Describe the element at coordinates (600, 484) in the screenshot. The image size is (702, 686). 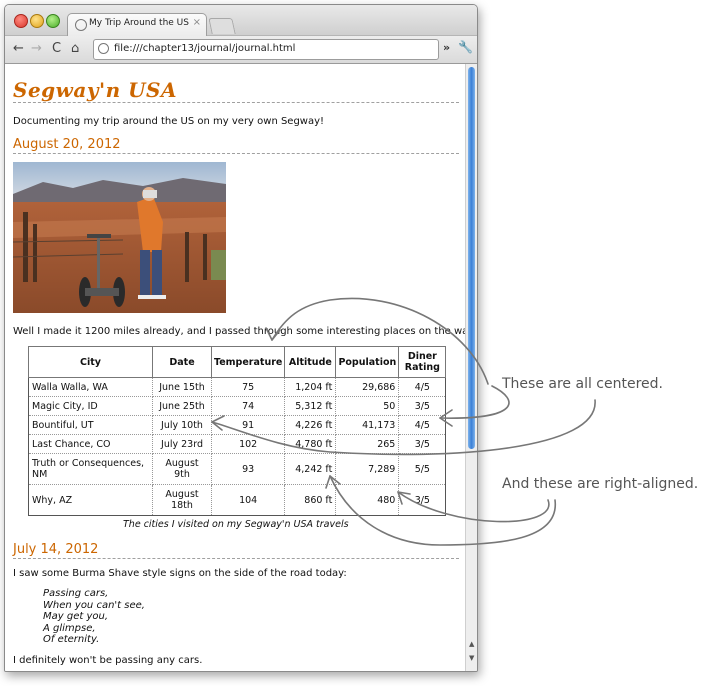
I see `annotation-right-aligned: And these are right-aligned.` at that location.